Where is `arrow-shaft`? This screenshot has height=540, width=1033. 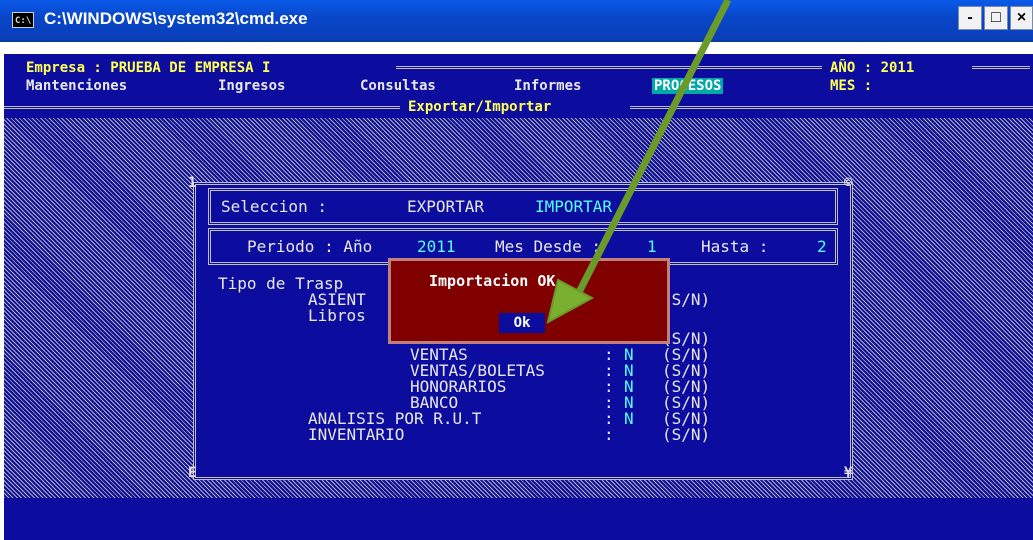
arrow-shaft is located at coordinates (650, 154).